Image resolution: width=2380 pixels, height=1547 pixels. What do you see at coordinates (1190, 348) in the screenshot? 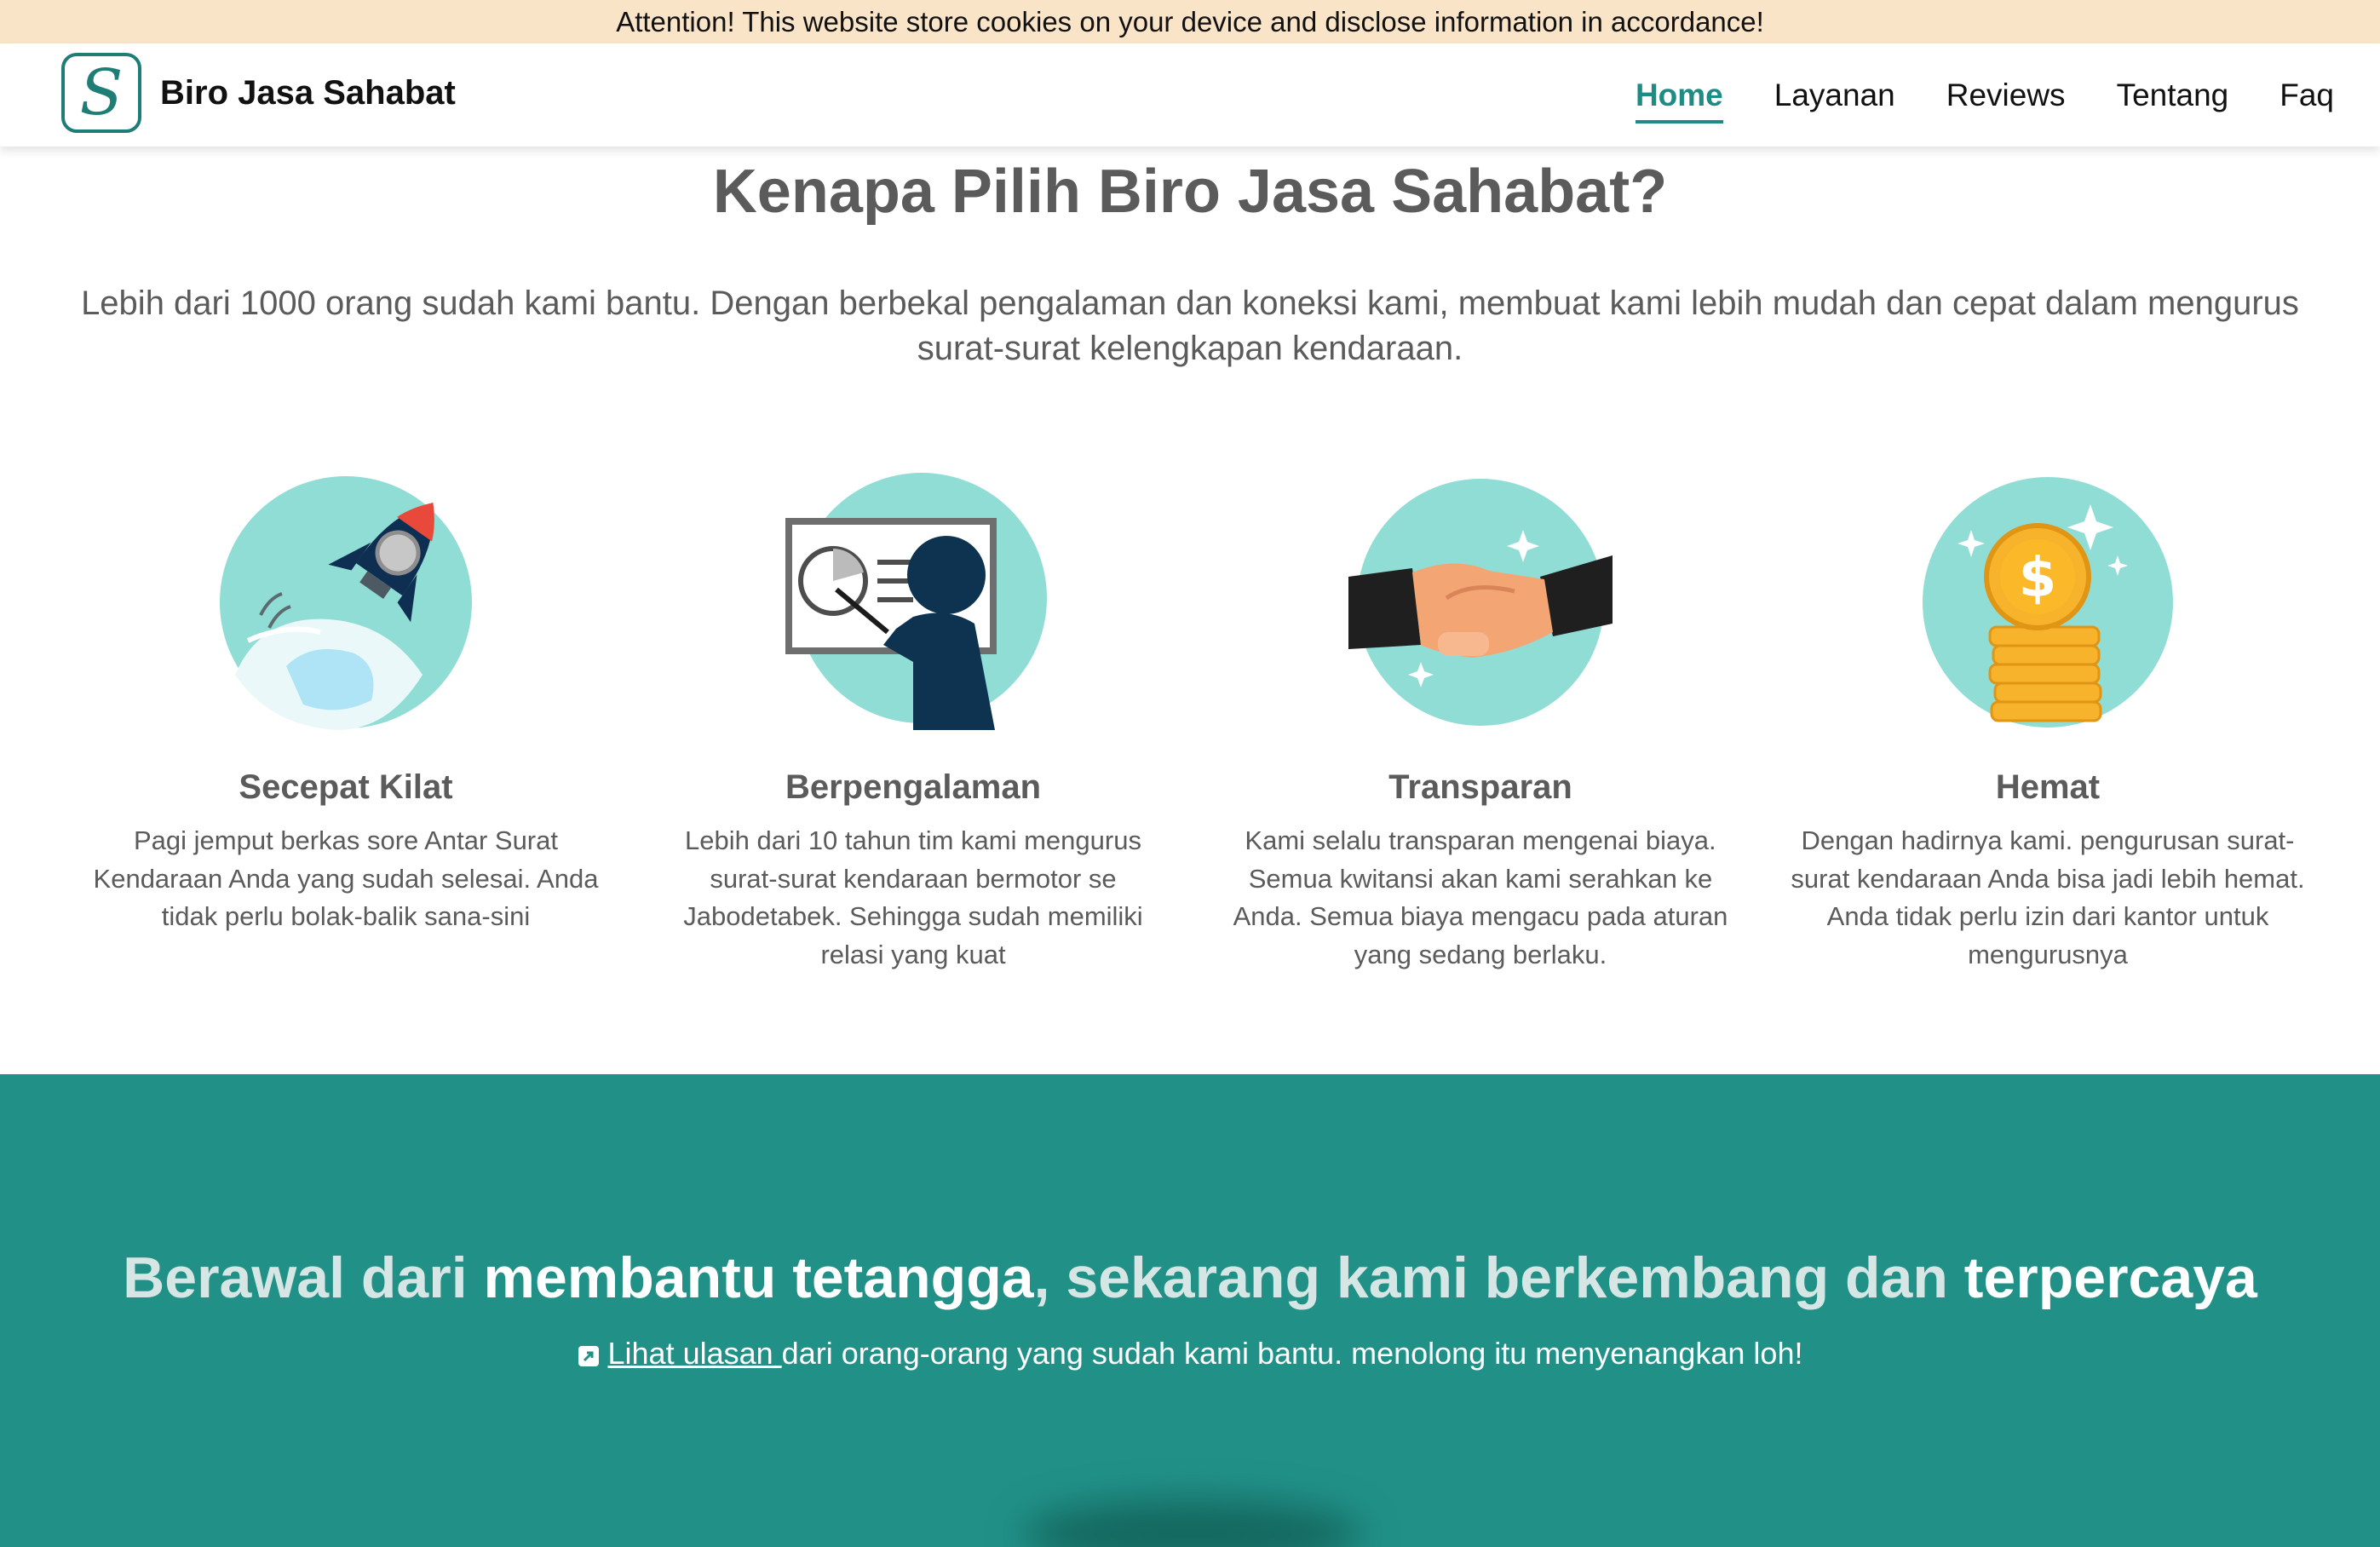
I see `section-description-line-2: surat-surat kelengkapan kendaraan.` at bounding box center [1190, 348].